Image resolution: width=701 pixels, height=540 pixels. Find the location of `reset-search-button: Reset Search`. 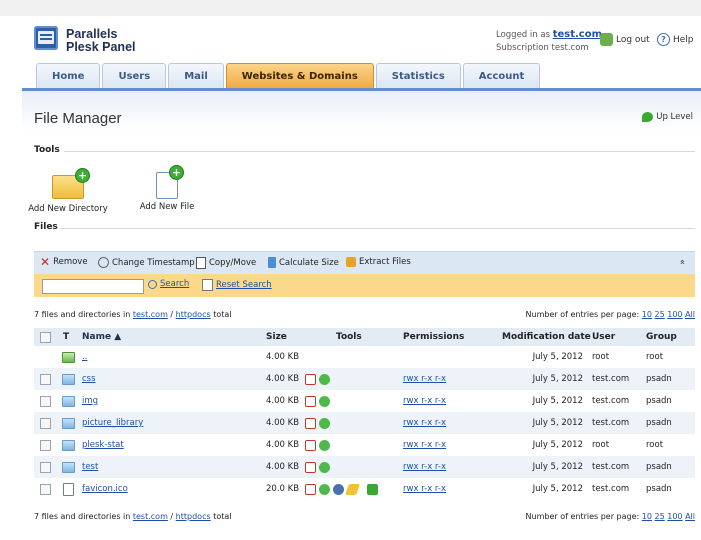

reset-search-button: Reset Search is located at coordinates (237, 285).